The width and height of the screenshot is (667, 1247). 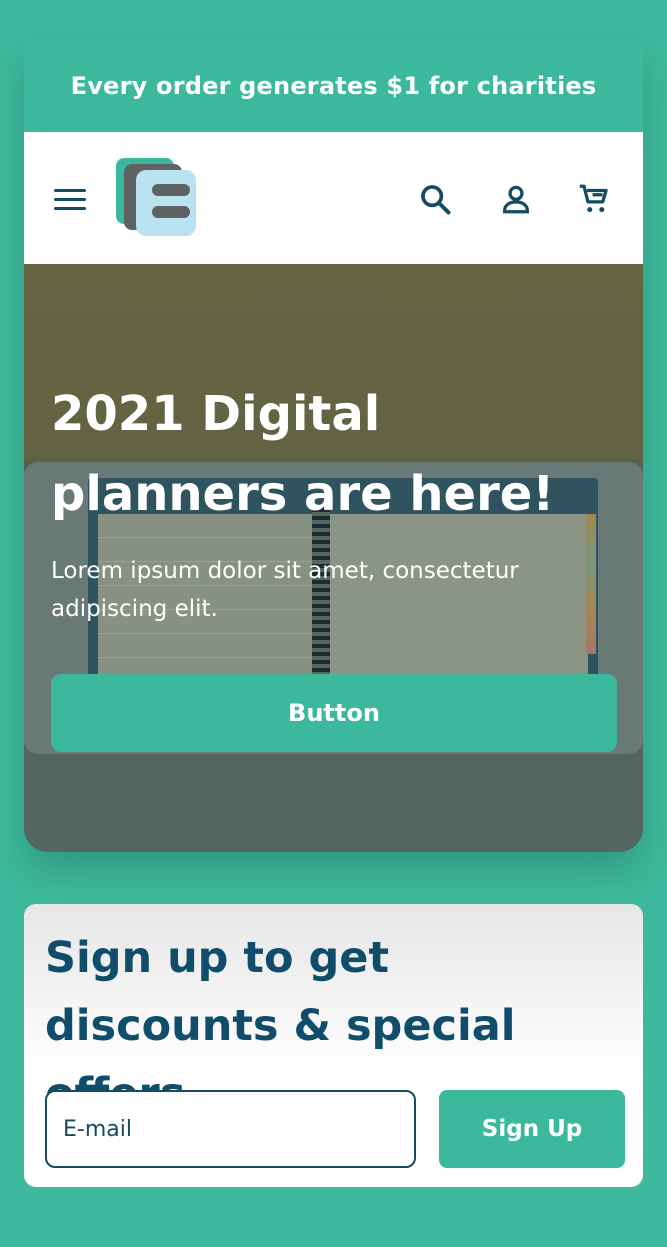 I want to click on brand-logo, so click(x=156, y=198).